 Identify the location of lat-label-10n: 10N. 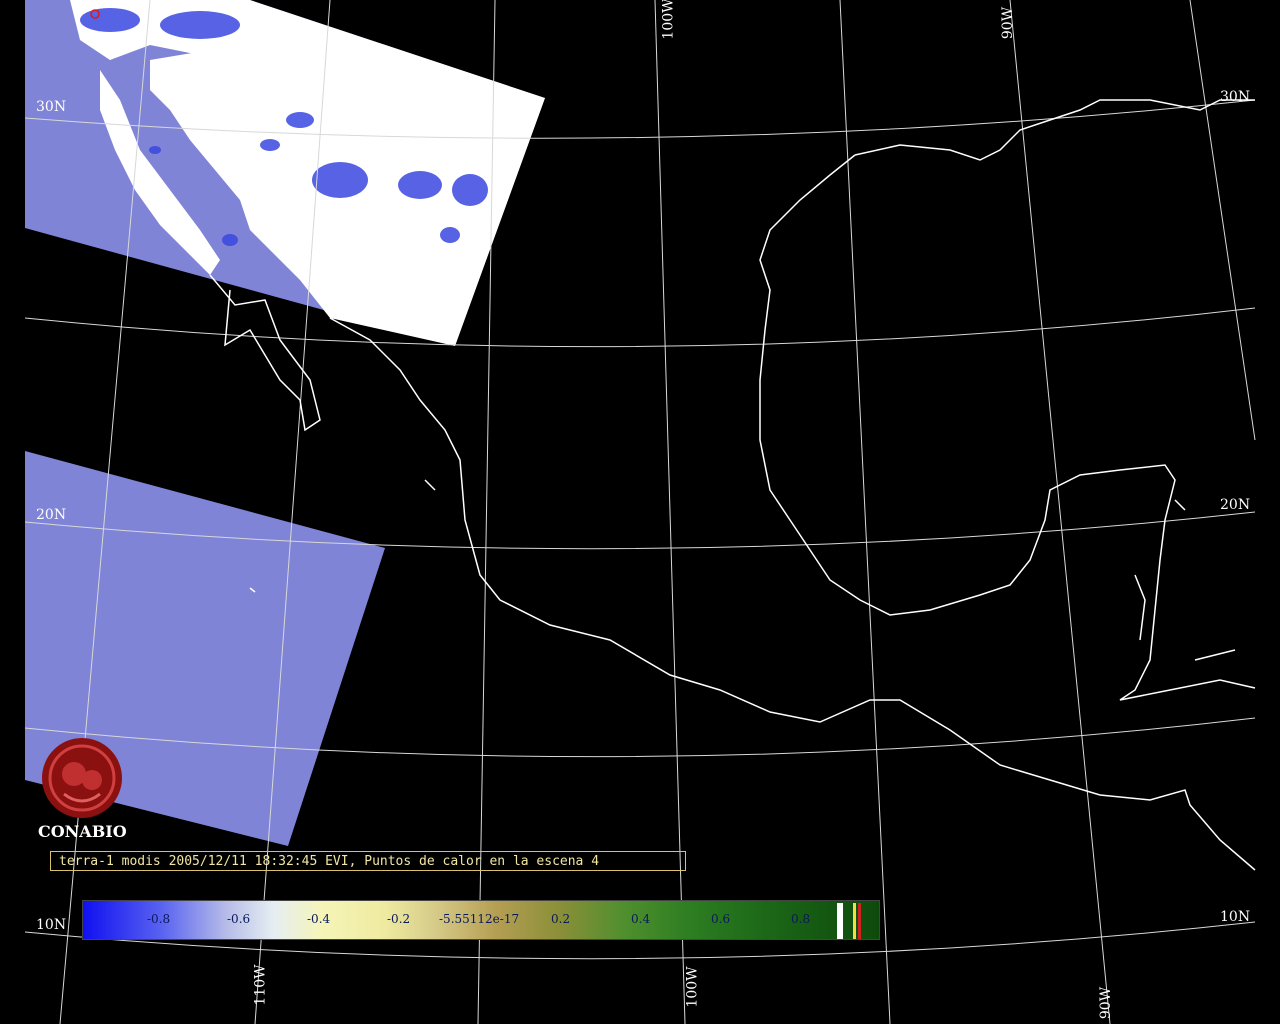
(51, 925).